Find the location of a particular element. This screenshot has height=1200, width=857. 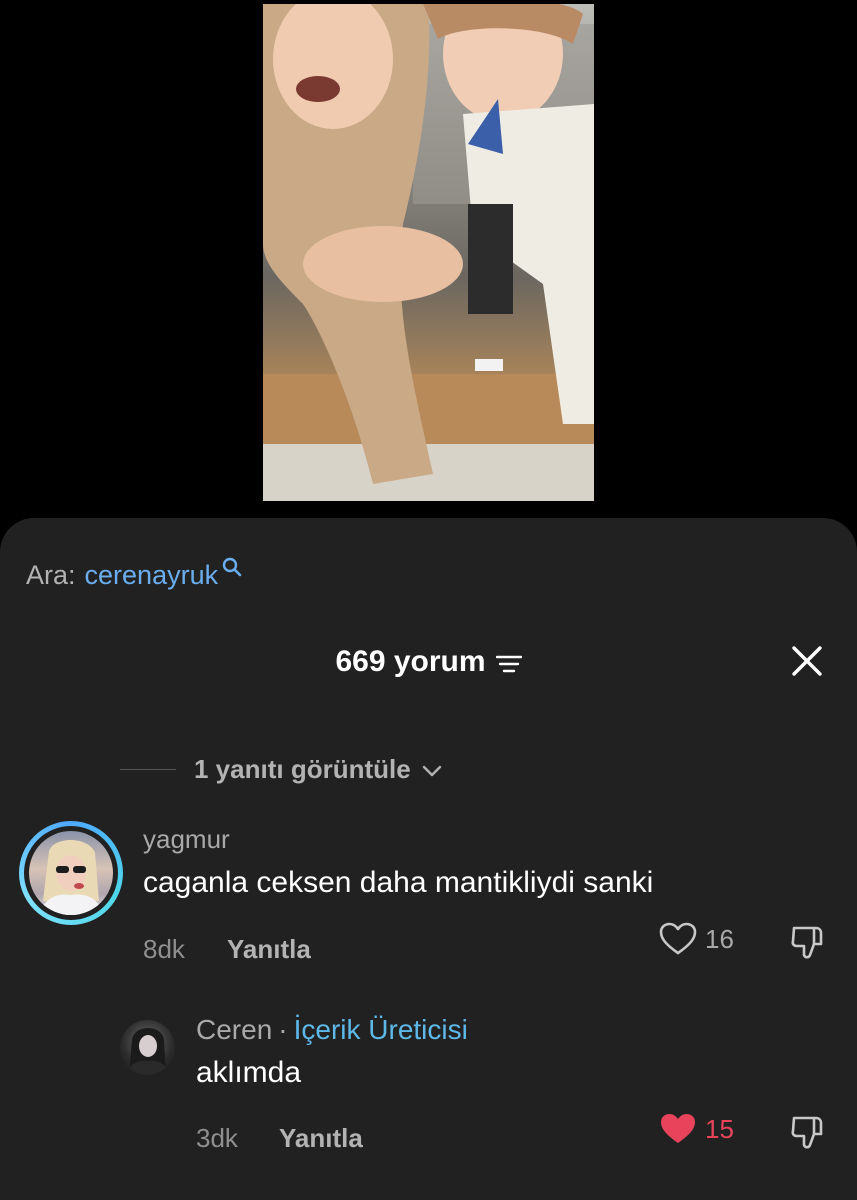

like-count: 15 is located at coordinates (719, 1128).